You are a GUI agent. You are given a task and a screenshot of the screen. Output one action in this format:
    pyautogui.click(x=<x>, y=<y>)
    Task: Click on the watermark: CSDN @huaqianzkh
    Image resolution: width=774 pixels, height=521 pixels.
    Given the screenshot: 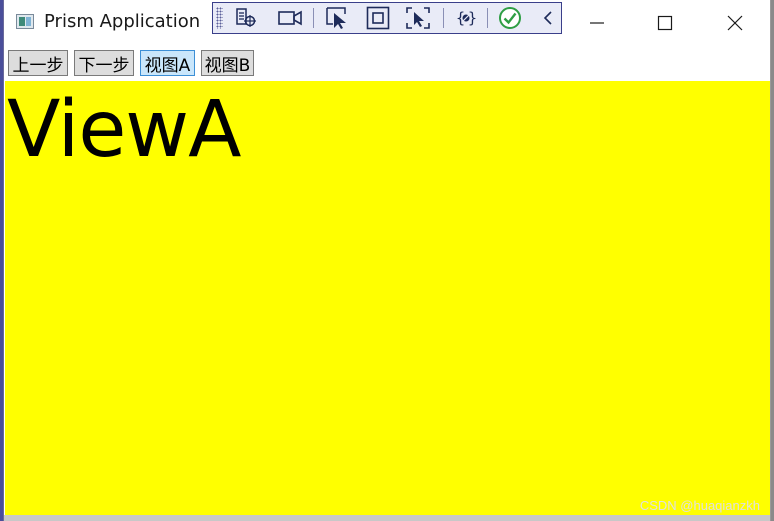 What is the action you would take?
    pyautogui.click(x=699, y=505)
    